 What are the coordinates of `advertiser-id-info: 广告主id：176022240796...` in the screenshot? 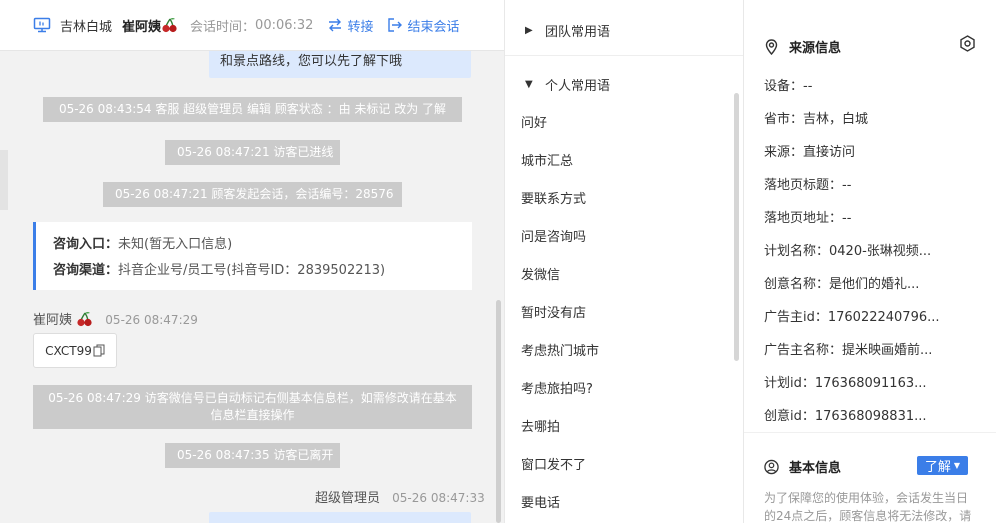 It's located at (852, 317).